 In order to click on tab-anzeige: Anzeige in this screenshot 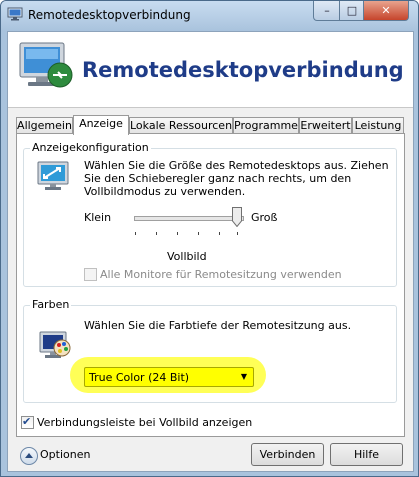, I will do `click(101, 125)`.